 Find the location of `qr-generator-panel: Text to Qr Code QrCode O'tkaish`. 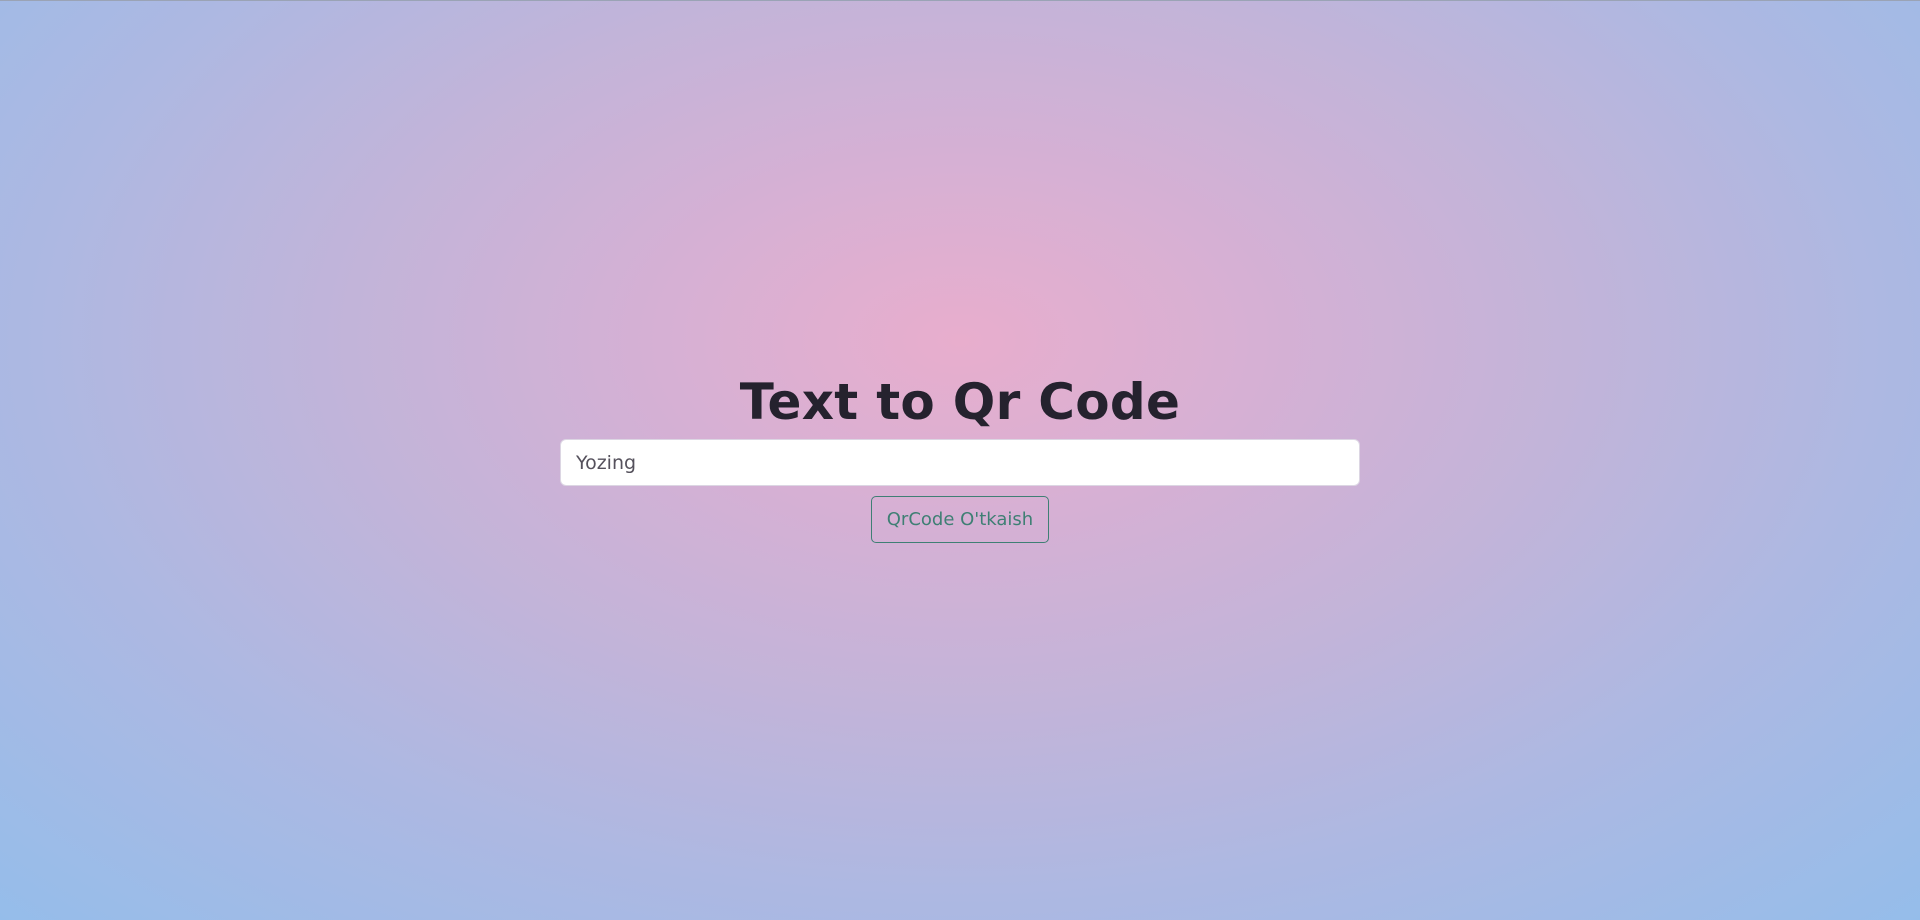

qr-generator-panel: Text to Qr Code QrCode O'tkaish is located at coordinates (960, 457).